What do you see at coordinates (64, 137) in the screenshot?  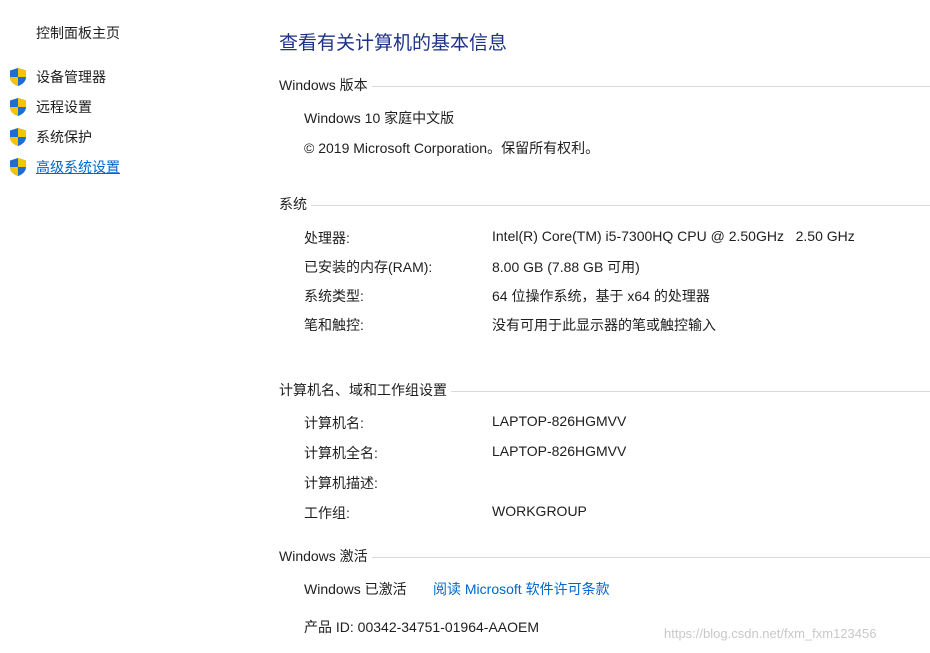 I see `sidebar-item-label: 系统保护` at bounding box center [64, 137].